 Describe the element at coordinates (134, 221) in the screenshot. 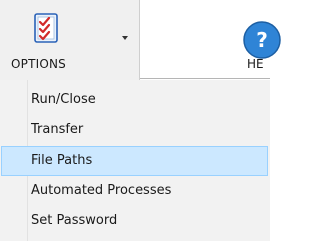

I see `menu-item-set-password: Set Password` at that location.